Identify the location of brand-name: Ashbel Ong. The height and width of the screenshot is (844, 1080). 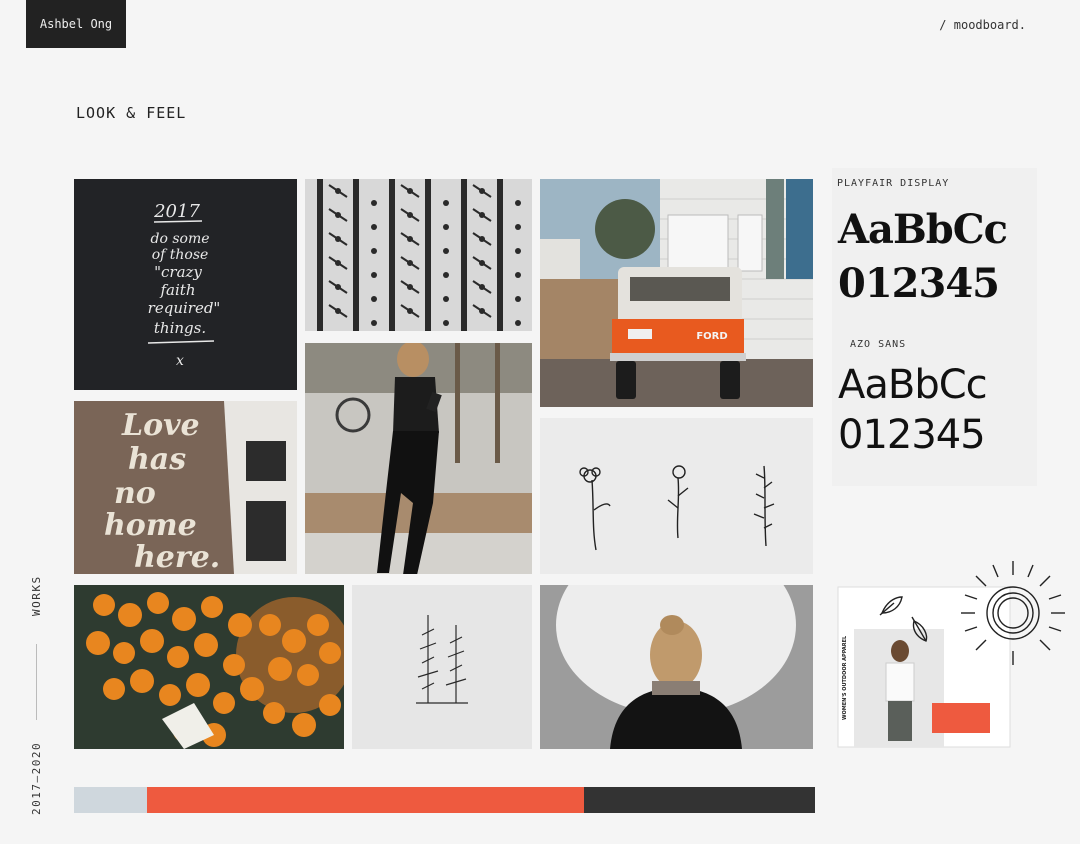
(76, 24).